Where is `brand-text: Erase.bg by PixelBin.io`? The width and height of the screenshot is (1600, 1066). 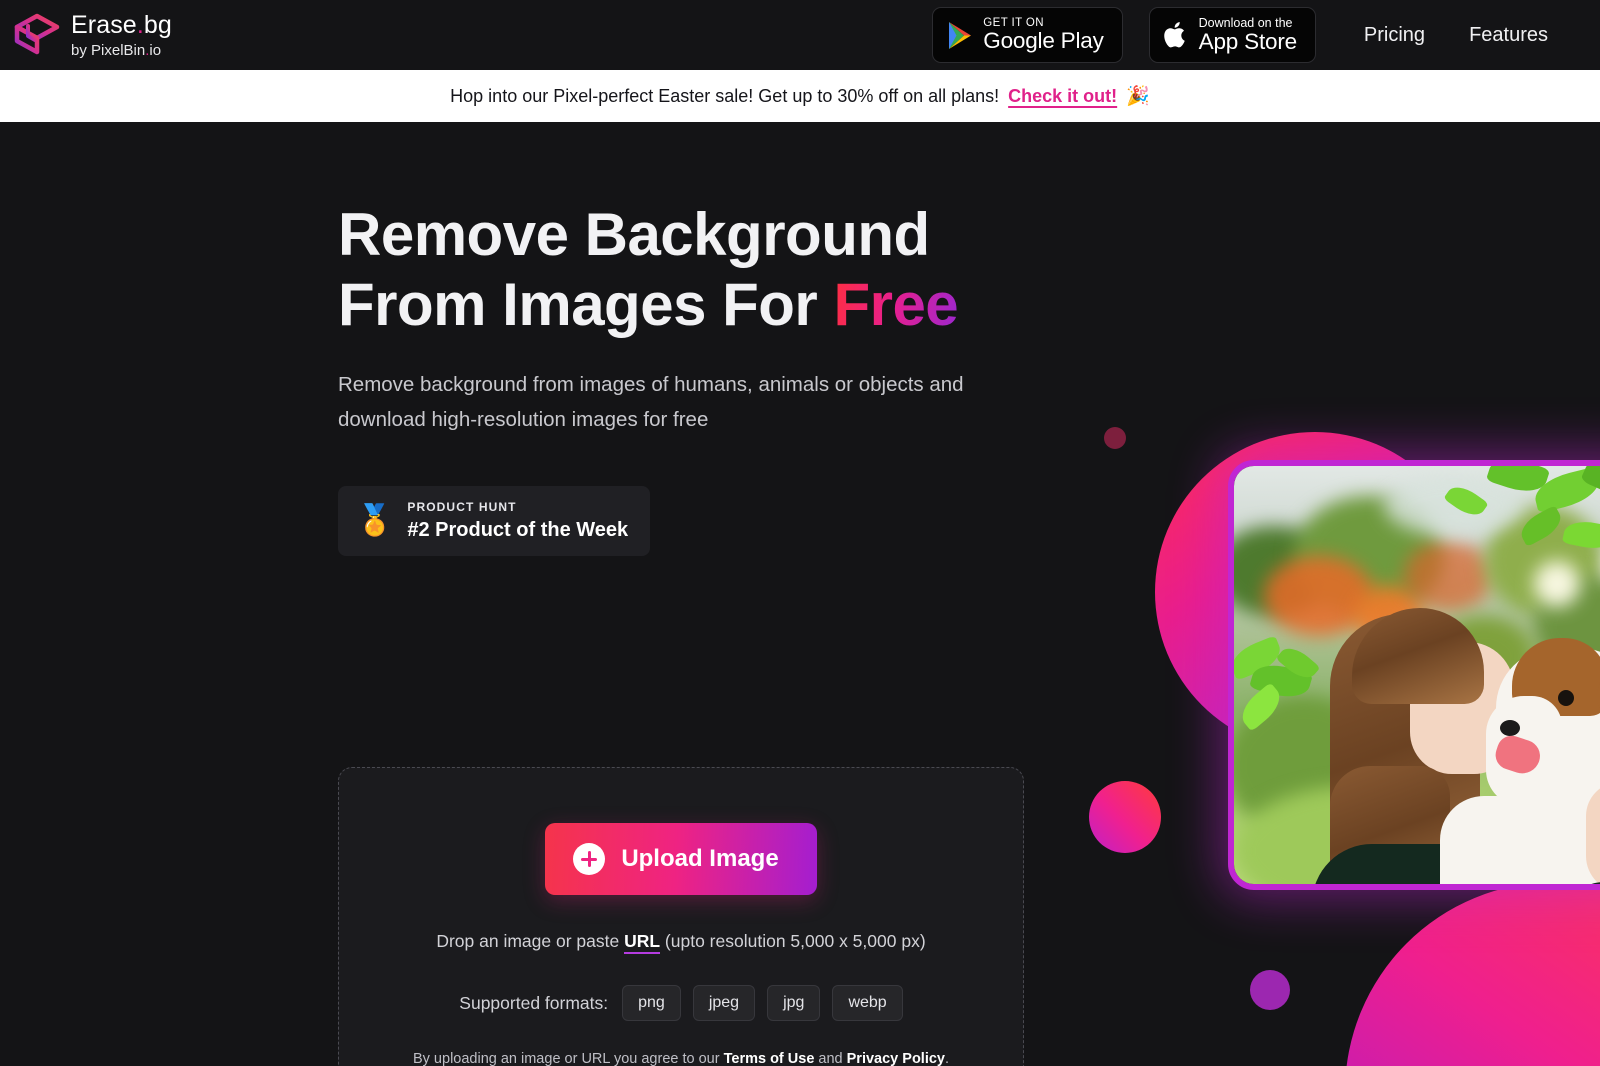
brand-text: Erase.bg by PixelBin.io is located at coordinates (121, 34).